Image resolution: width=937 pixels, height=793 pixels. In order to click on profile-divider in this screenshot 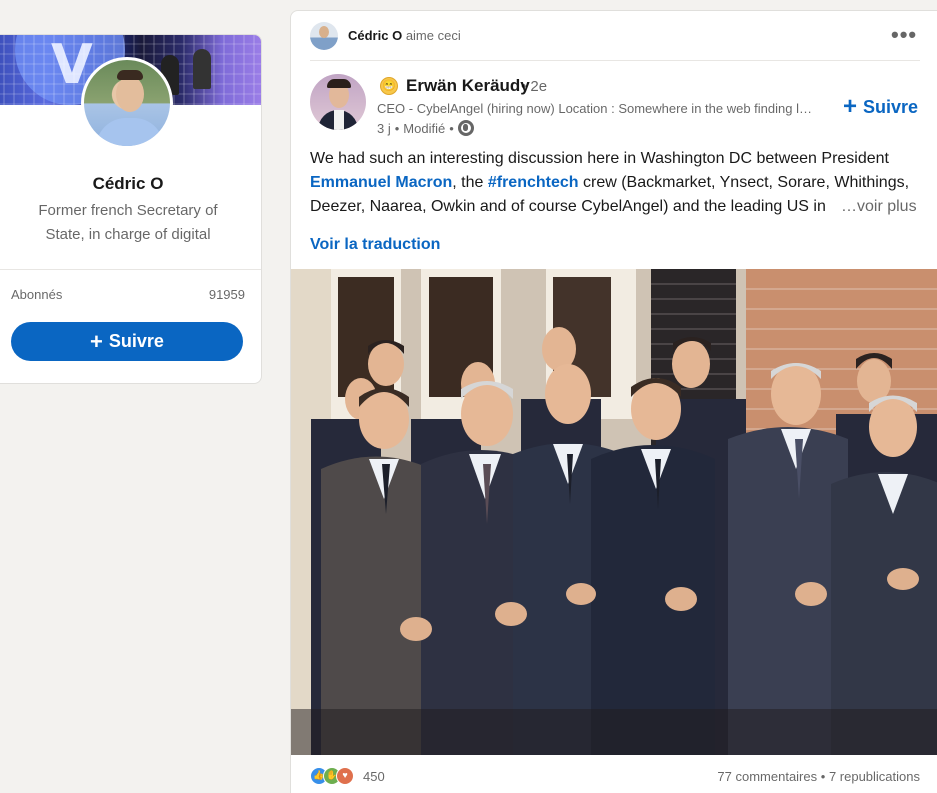, I will do `click(130, 269)`.